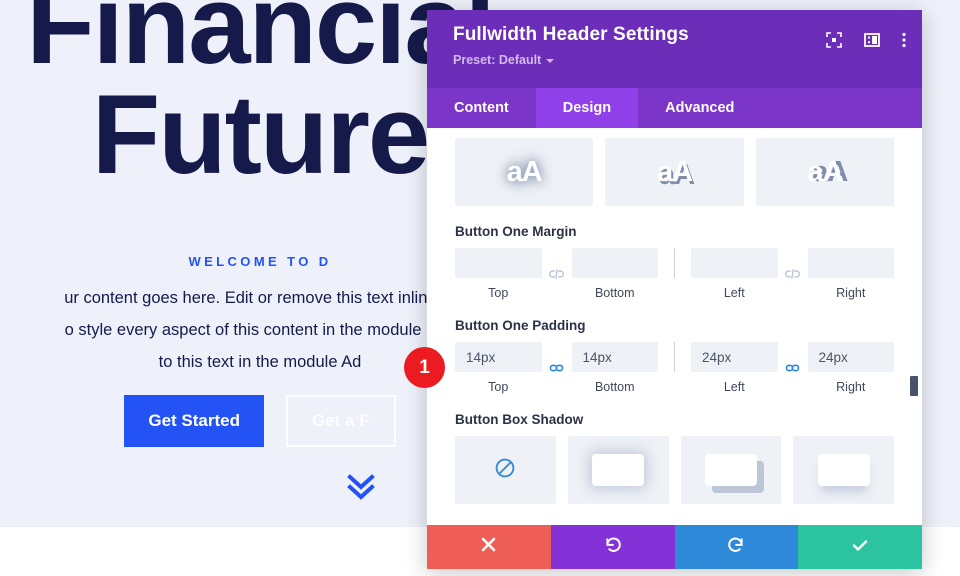  Describe the element at coordinates (674, 470) in the screenshot. I see `button-box-shadow-preset-row` at that location.